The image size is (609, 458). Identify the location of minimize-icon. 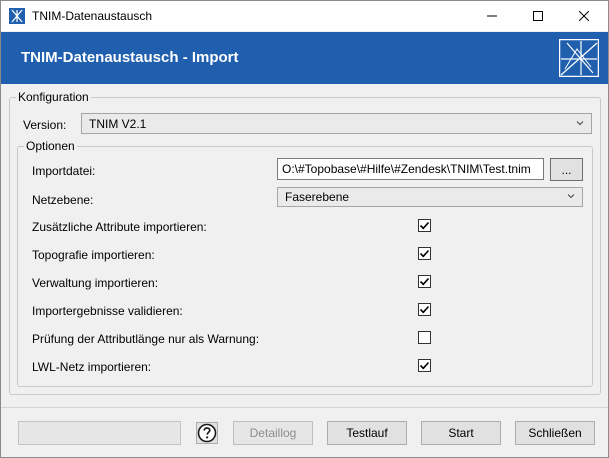
(492, 16).